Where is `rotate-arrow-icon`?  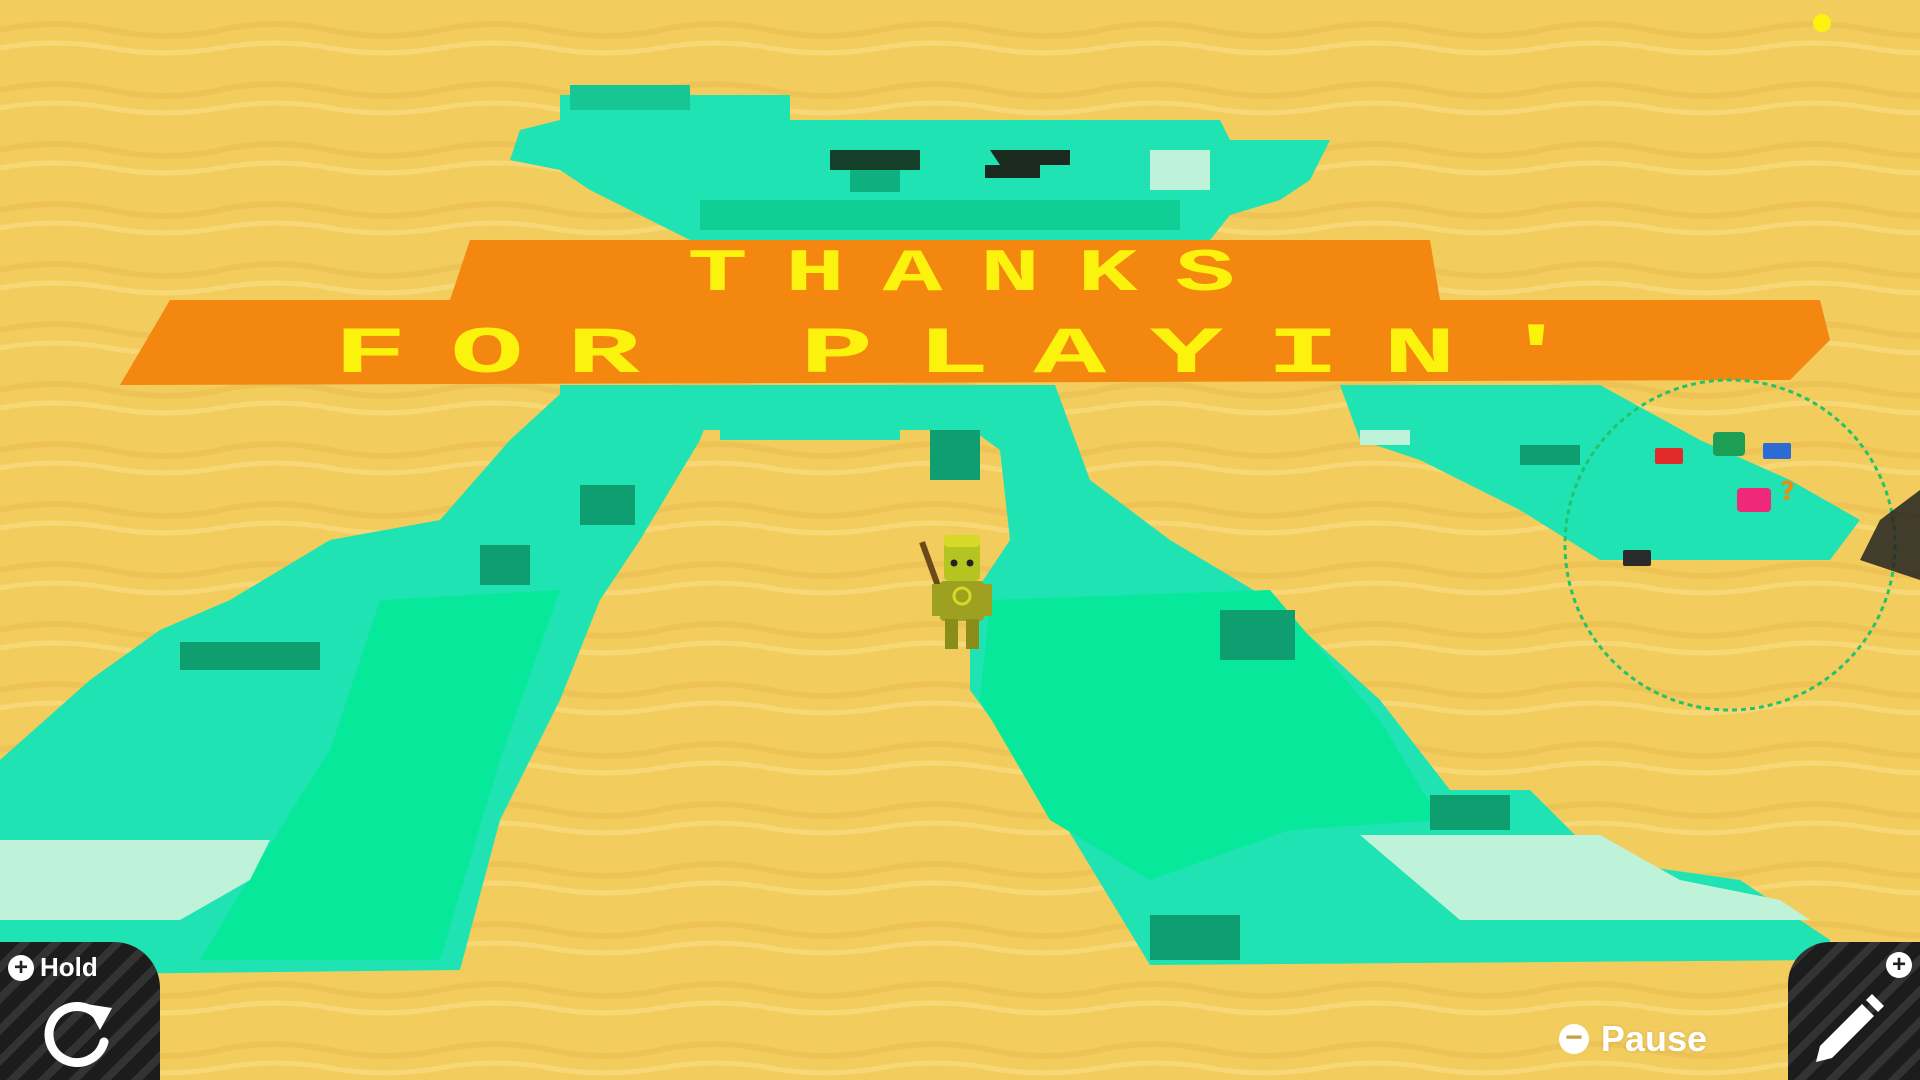 rotate-arrow-icon is located at coordinates (78, 1034).